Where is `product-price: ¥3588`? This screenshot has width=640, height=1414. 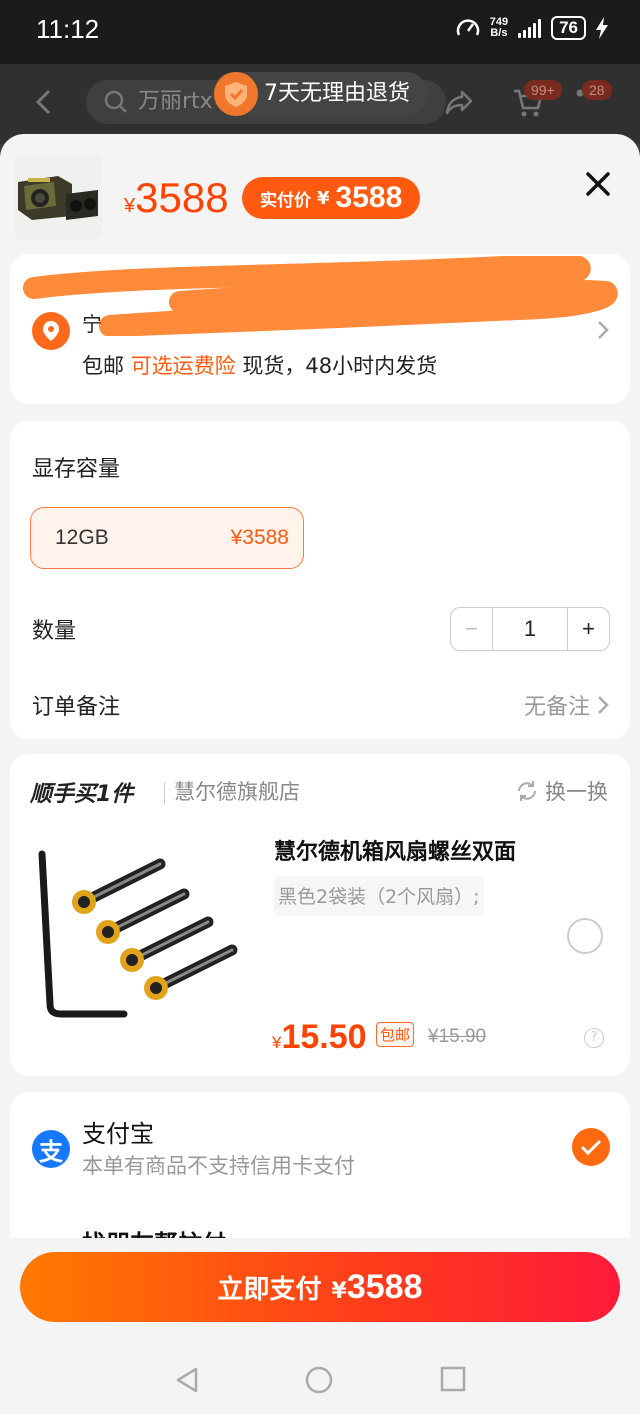
product-price: ¥3588 is located at coordinates (176, 197).